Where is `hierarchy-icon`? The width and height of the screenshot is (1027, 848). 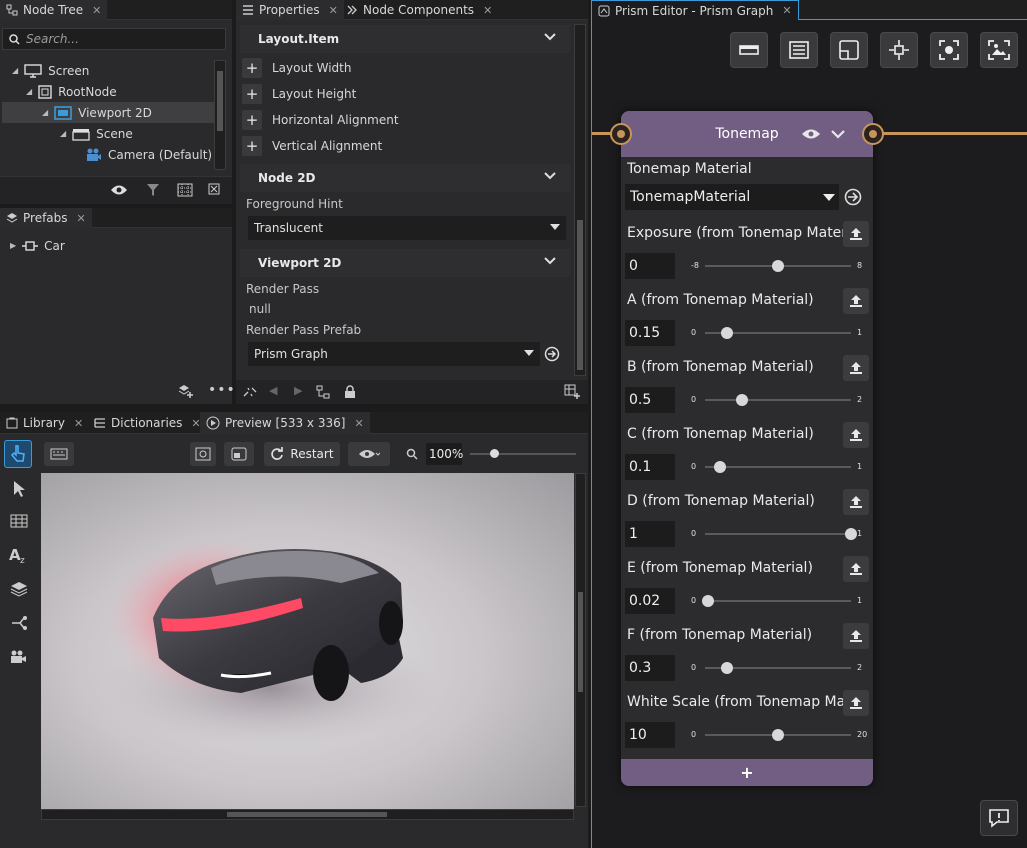 hierarchy-icon is located at coordinates (323, 392).